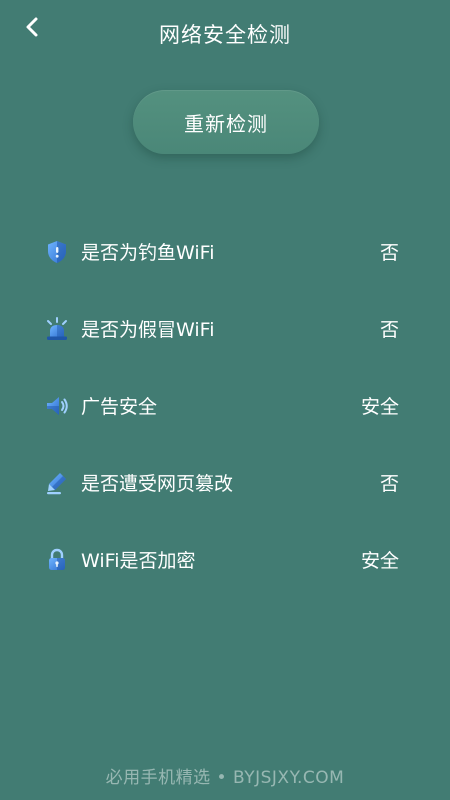 The image size is (450, 800). What do you see at coordinates (57, 483) in the screenshot?
I see `pen-icon` at bounding box center [57, 483].